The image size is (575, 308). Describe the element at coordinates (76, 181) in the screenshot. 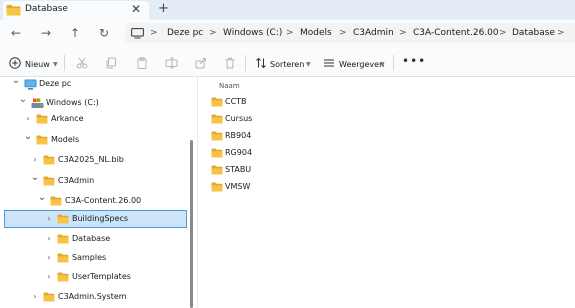

I see `tree-item-c3admin: C3Admin` at that location.